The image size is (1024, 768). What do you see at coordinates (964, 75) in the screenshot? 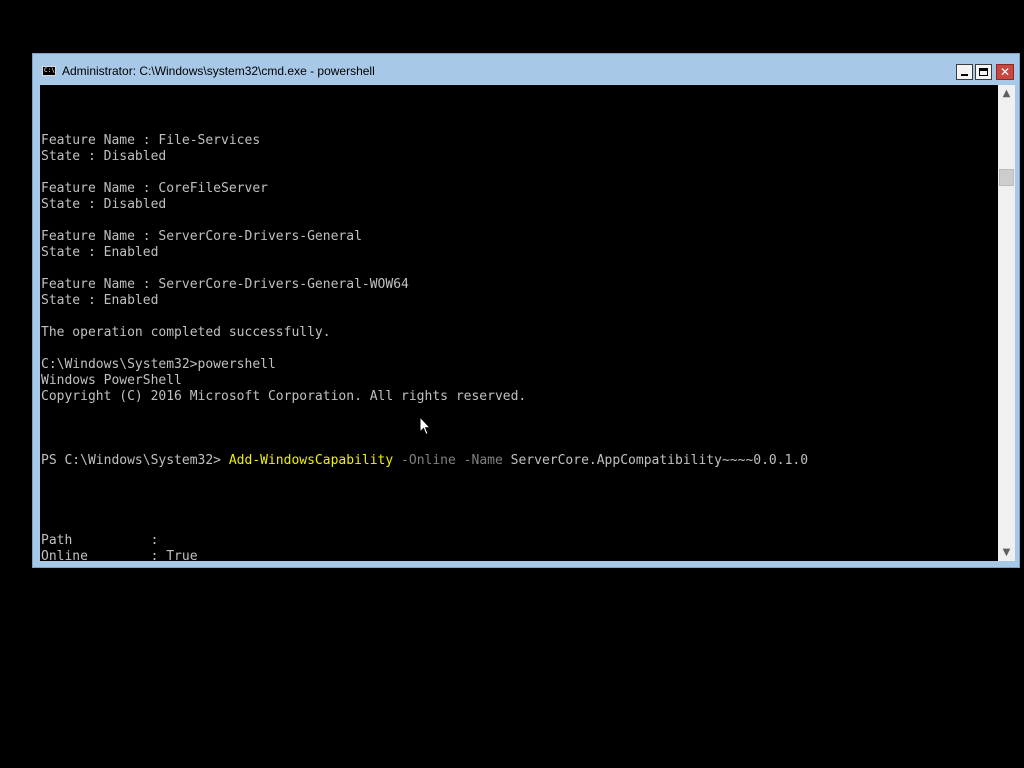
I see `minimize-icon` at bounding box center [964, 75].